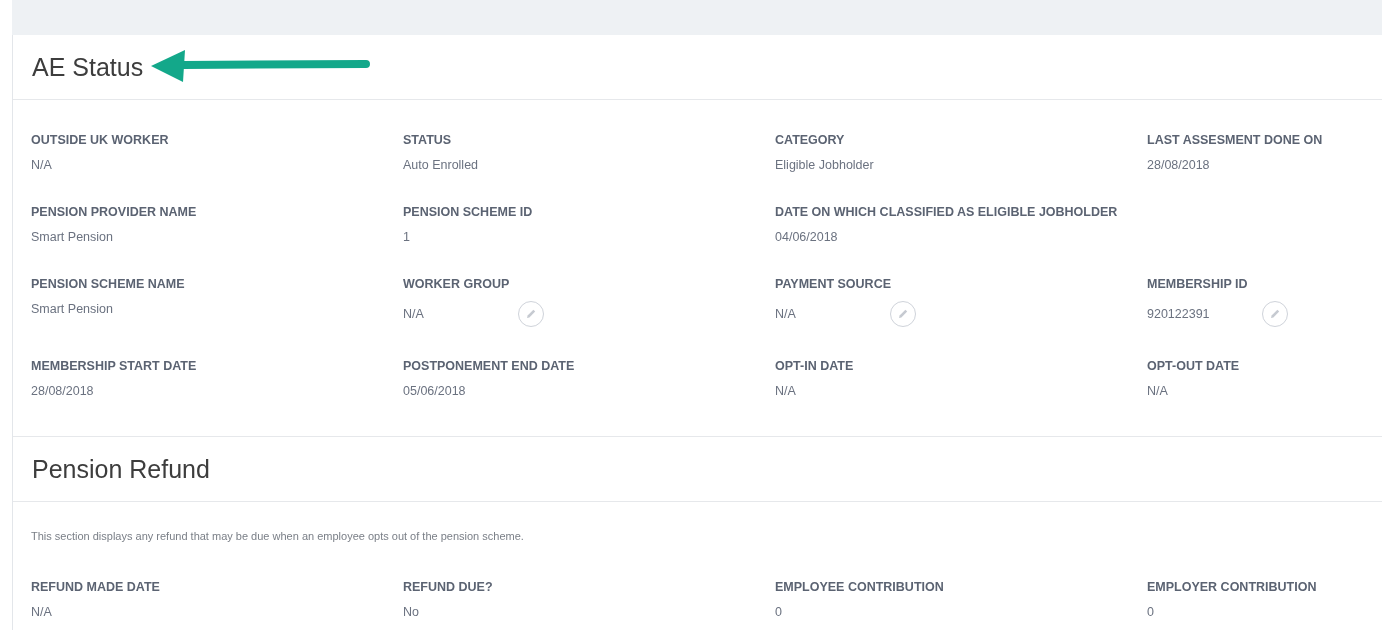 This screenshot has width=1382, height=630. Describe the element at coordinates (114, 366) in the screenshot. I see `field-label: MEMBERSHIP START DATE` at that location.